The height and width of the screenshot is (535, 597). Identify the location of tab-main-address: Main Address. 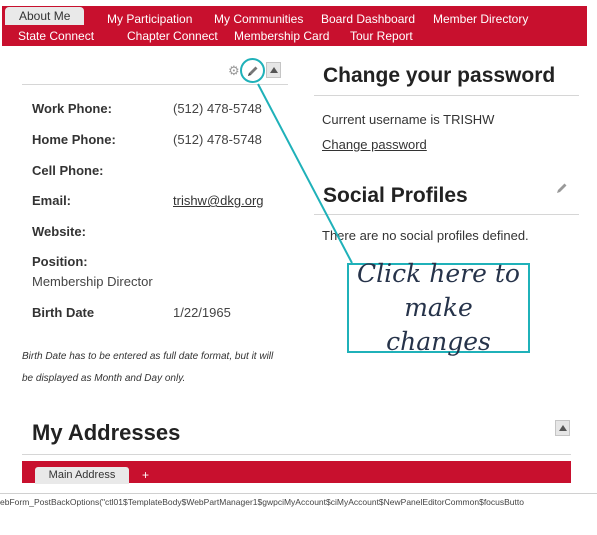
(82, 475).